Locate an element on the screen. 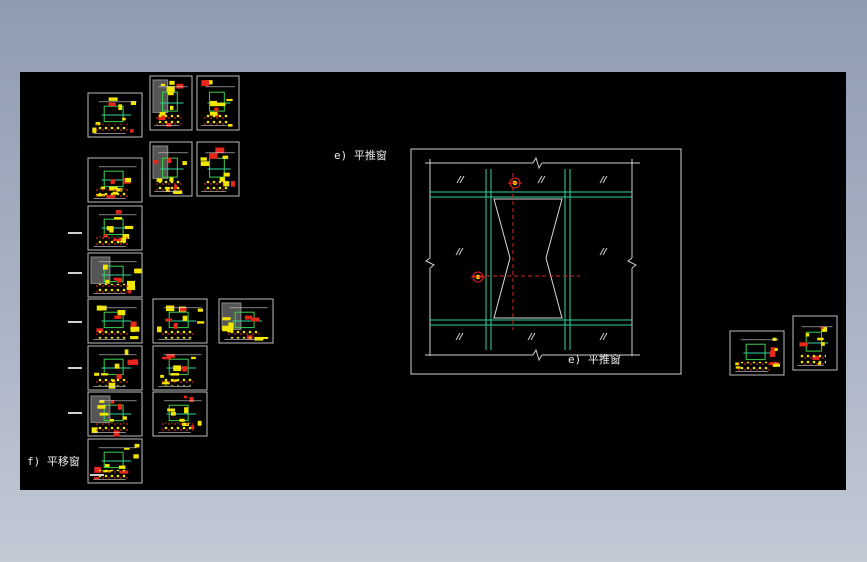 The width and height of the screenshot is (867, 562). mullion-grid is located at coordinates (531, 259).